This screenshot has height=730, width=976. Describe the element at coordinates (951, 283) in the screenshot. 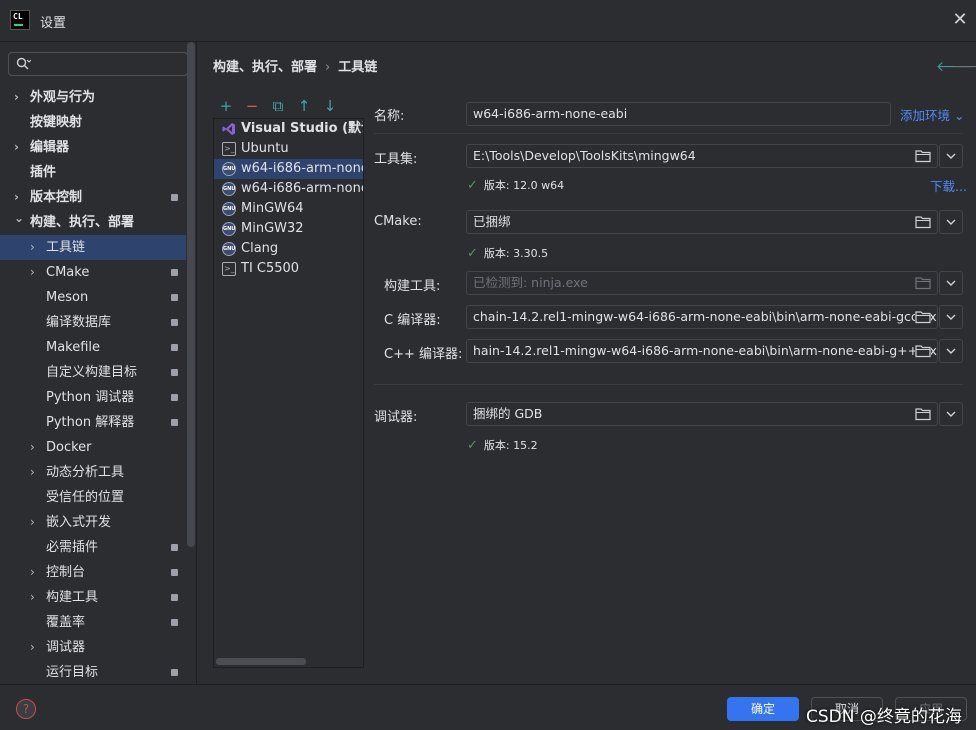

I see `build-tool-dropdown-button` at that location.